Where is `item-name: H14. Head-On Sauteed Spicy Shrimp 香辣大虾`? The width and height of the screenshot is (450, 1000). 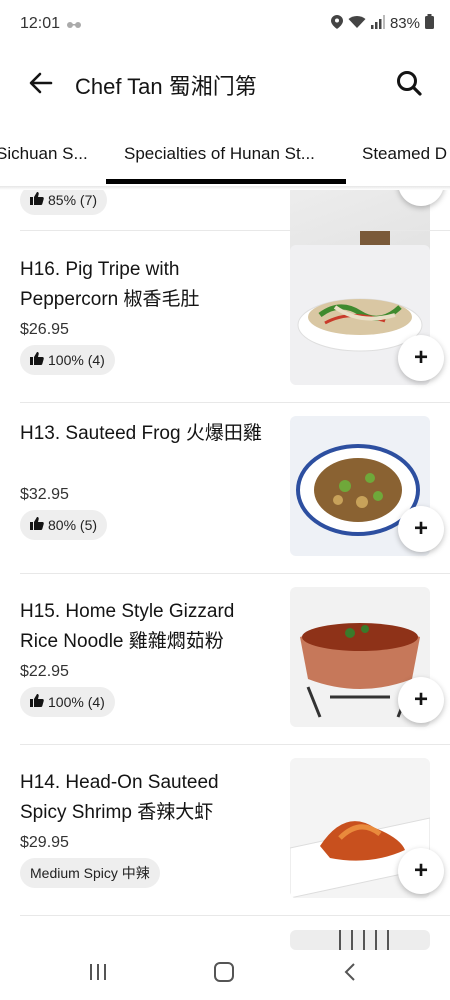
item-name: H14. Head-On Sauteed Spicy Shrimp 香辣大虾 is located at coordinates (119, 797).